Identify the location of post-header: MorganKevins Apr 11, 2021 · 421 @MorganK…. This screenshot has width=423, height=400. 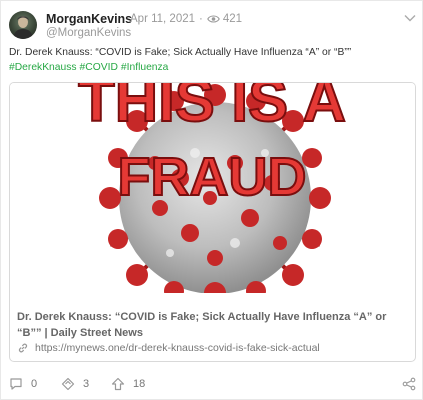
(212, 26).